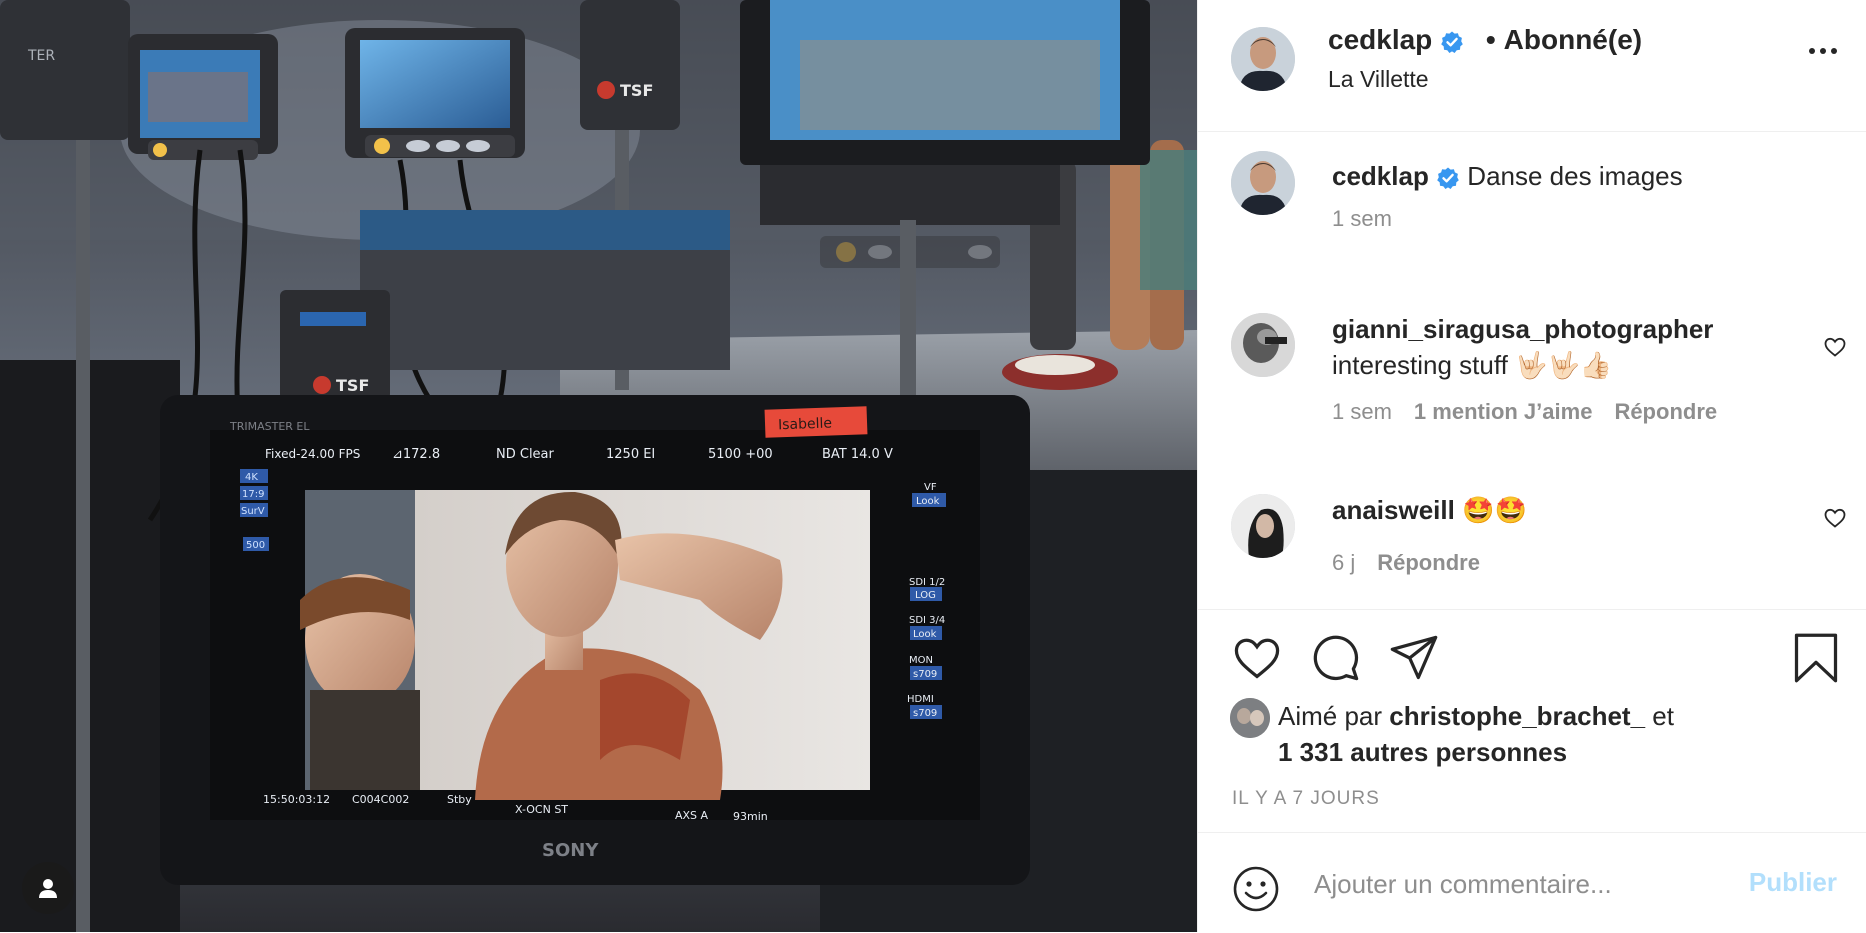  Describe the element at coordinates (1343, 562) in the screenshot. I see `comment-time: 6 j` at that location.